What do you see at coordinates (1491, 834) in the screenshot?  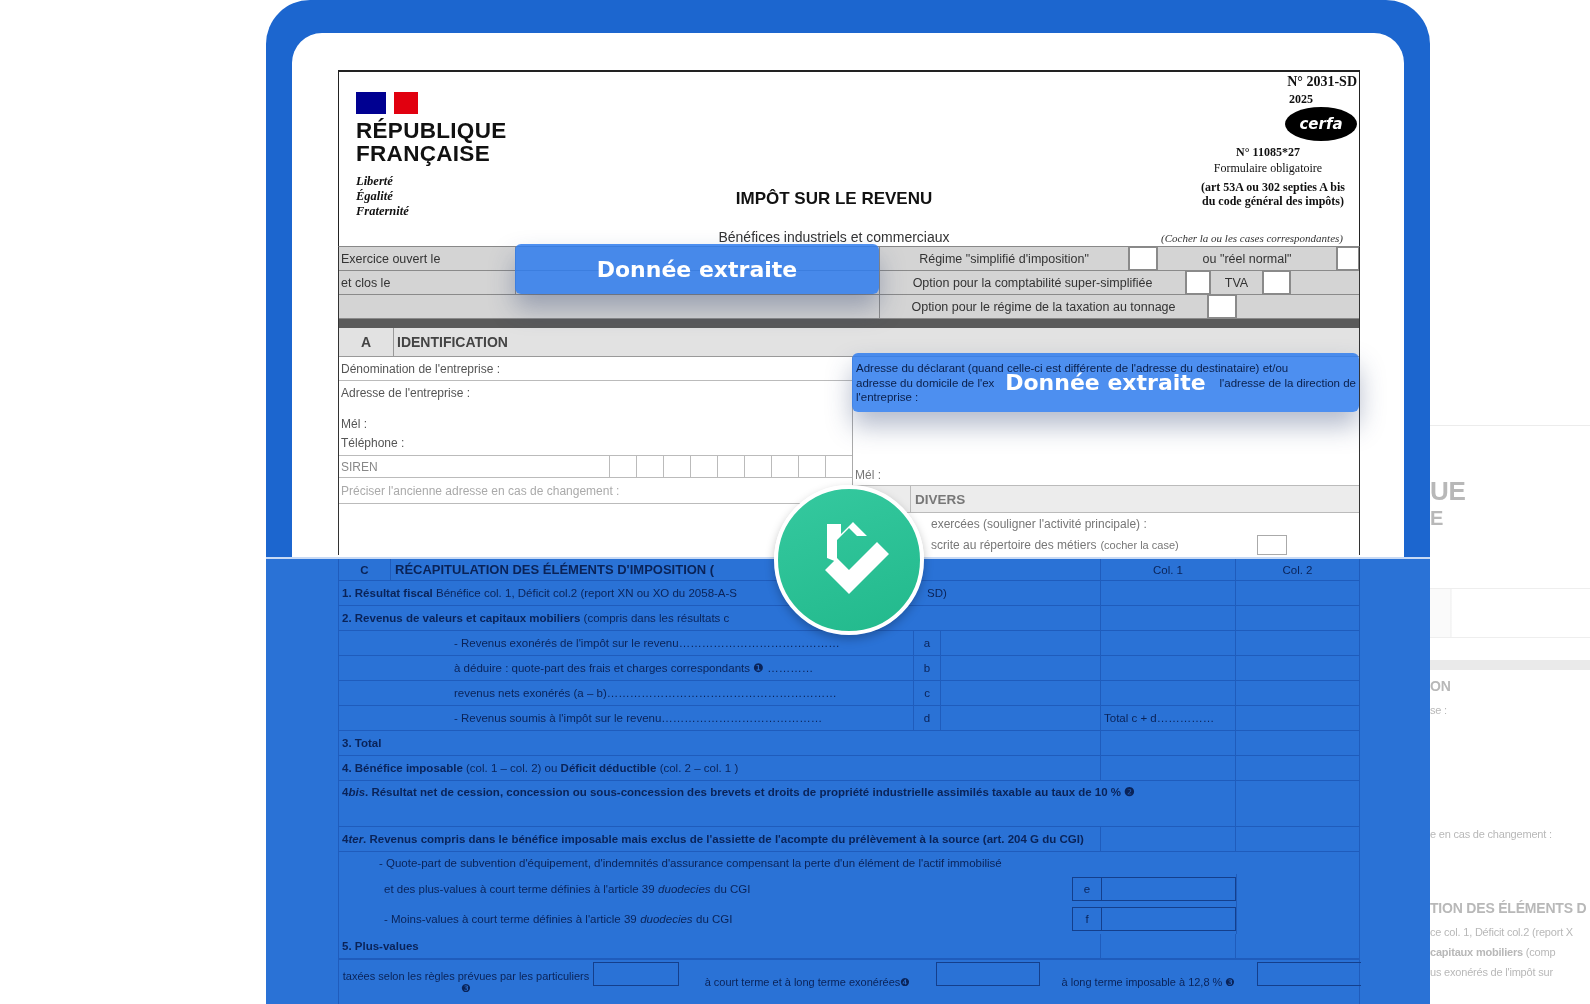 I see `faded-text: e en cas de changement :` at bounding box center [1491, 834].